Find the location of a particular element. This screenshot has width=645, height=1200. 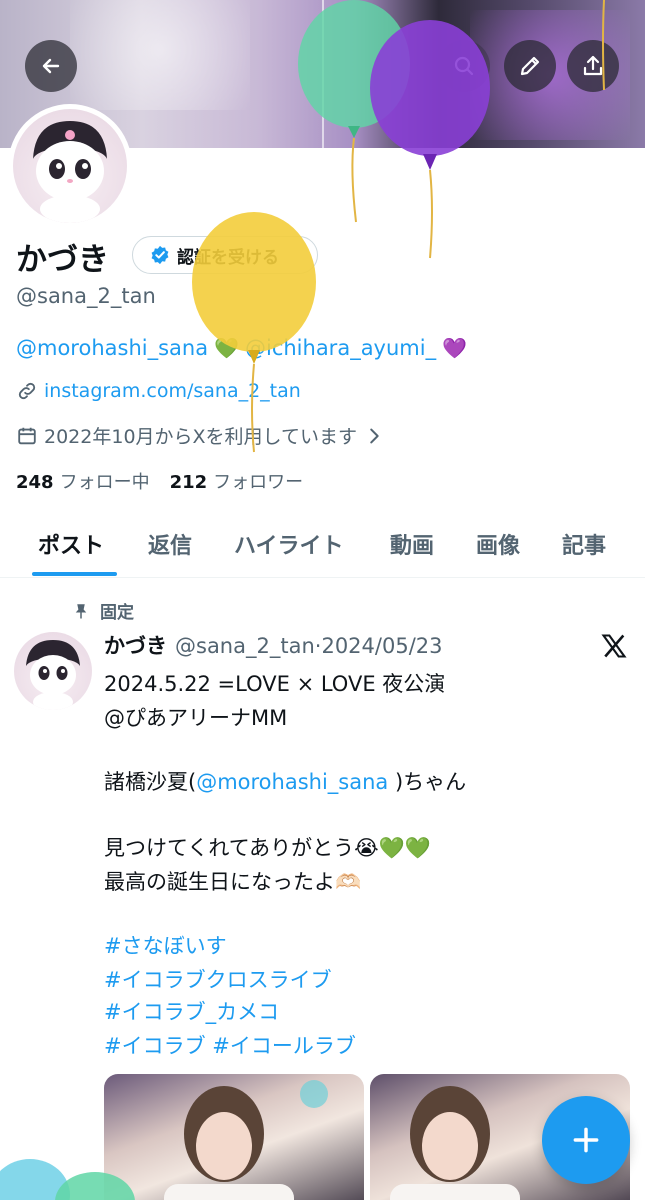

tab-articles: 記事 is located at coordinates (584, 544).